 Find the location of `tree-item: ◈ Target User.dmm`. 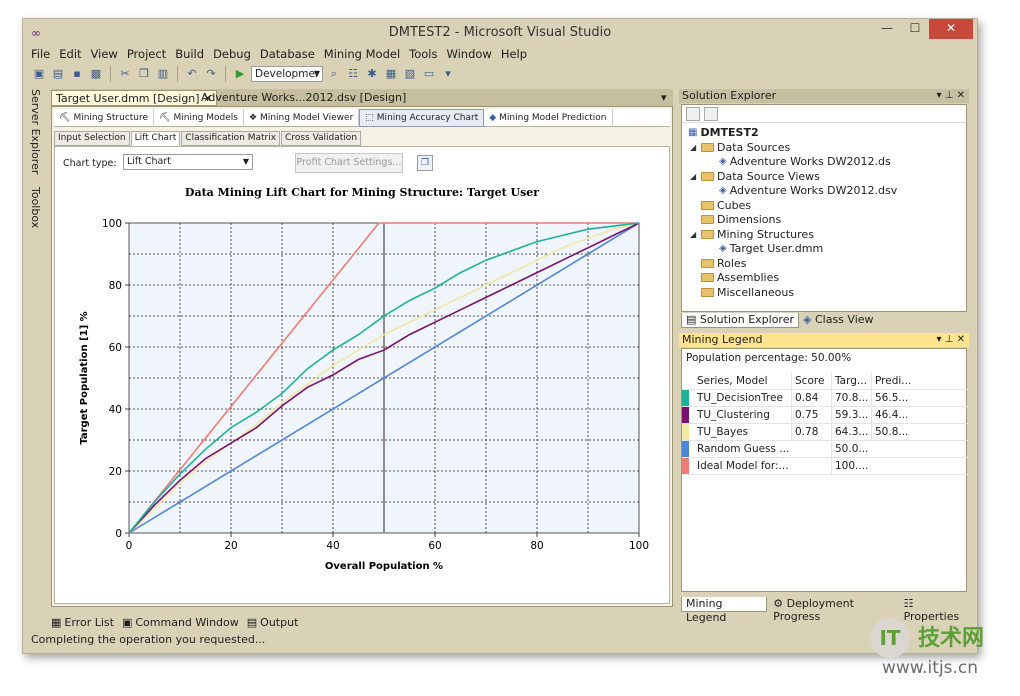

tree-item: ◈ Target User.dmm is located at coordinates (765, 248).